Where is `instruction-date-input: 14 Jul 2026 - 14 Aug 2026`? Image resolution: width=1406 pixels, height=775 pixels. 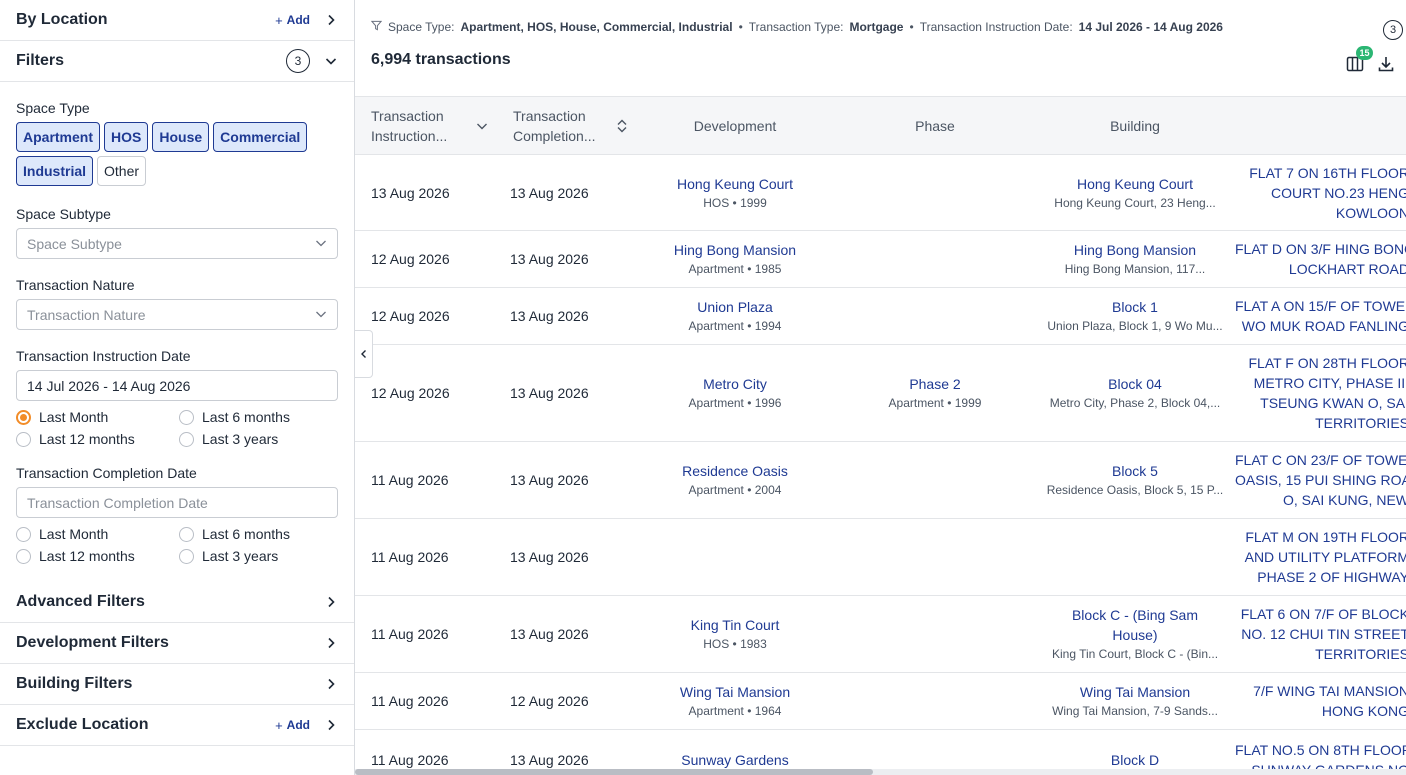 instruction-date-input: 14 Jul 2026 - 14 Aug 2026 is located at coordinates (177, 385).